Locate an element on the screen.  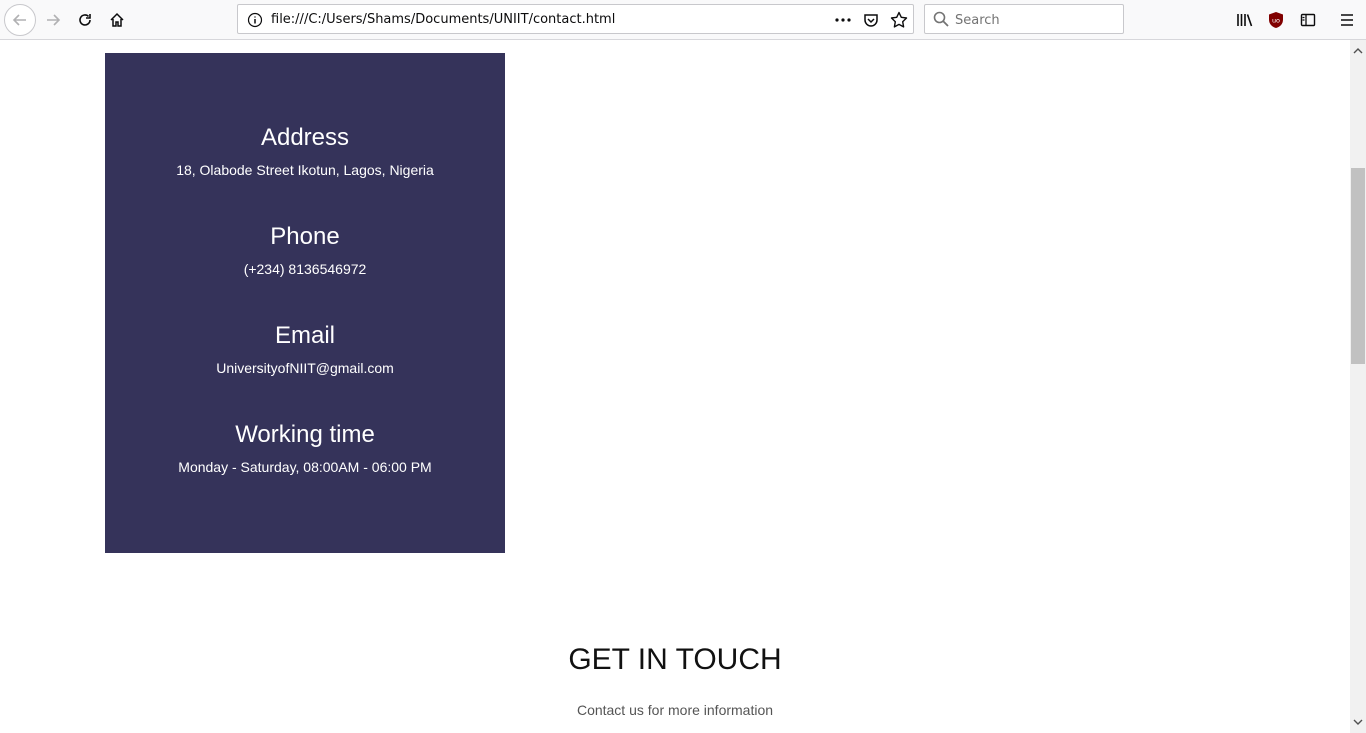
sidebar-icon is located at coordinates (1308, 20).